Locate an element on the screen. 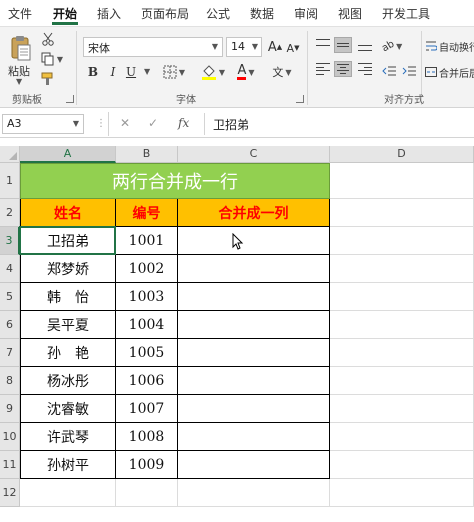 The image size is (474, 522). clipboard-launcher-icon is located at coordinates (70, 99).